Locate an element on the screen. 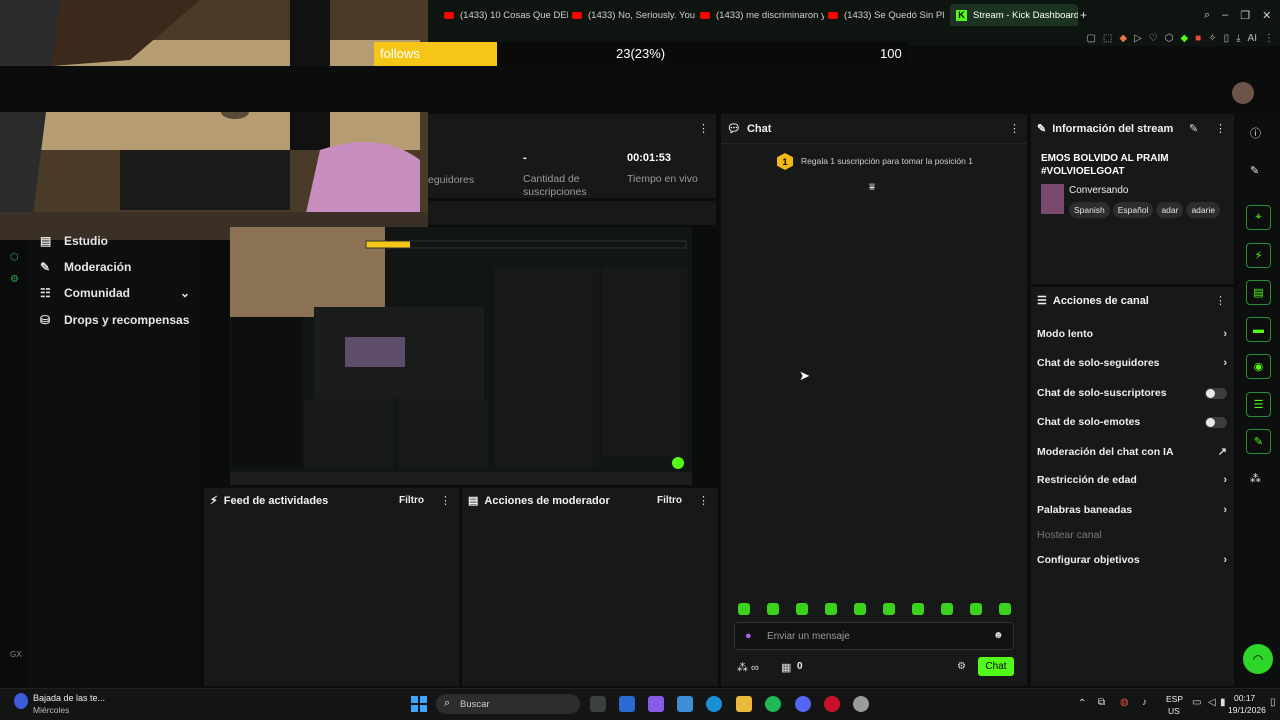 This screenshot has height=720, width=1280. file-explorer-icon is located at coordinates (744, 704).